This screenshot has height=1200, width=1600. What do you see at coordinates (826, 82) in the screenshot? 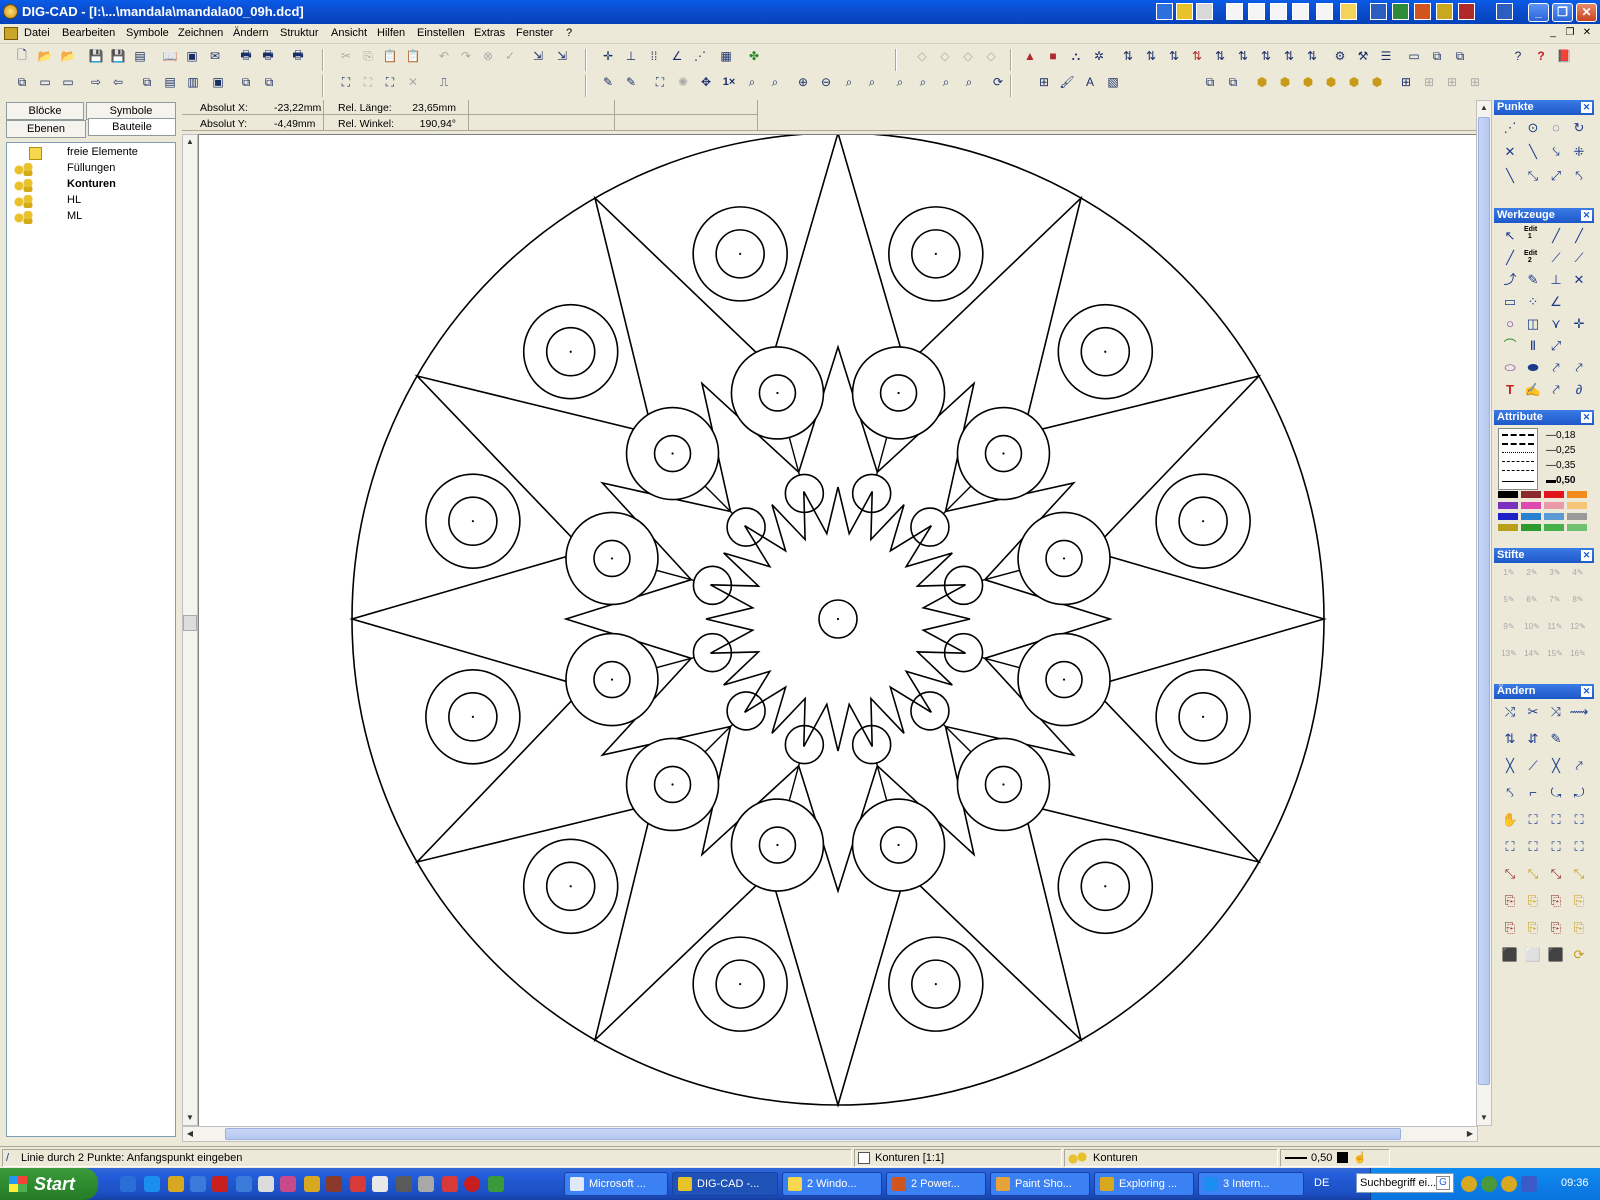
I see `zoom-out-icon: ⊖` at bounding box center [826, 82].